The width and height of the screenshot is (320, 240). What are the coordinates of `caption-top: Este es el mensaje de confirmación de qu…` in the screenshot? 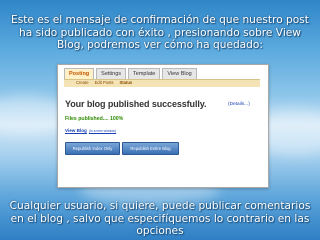 It's located at (160, 33).